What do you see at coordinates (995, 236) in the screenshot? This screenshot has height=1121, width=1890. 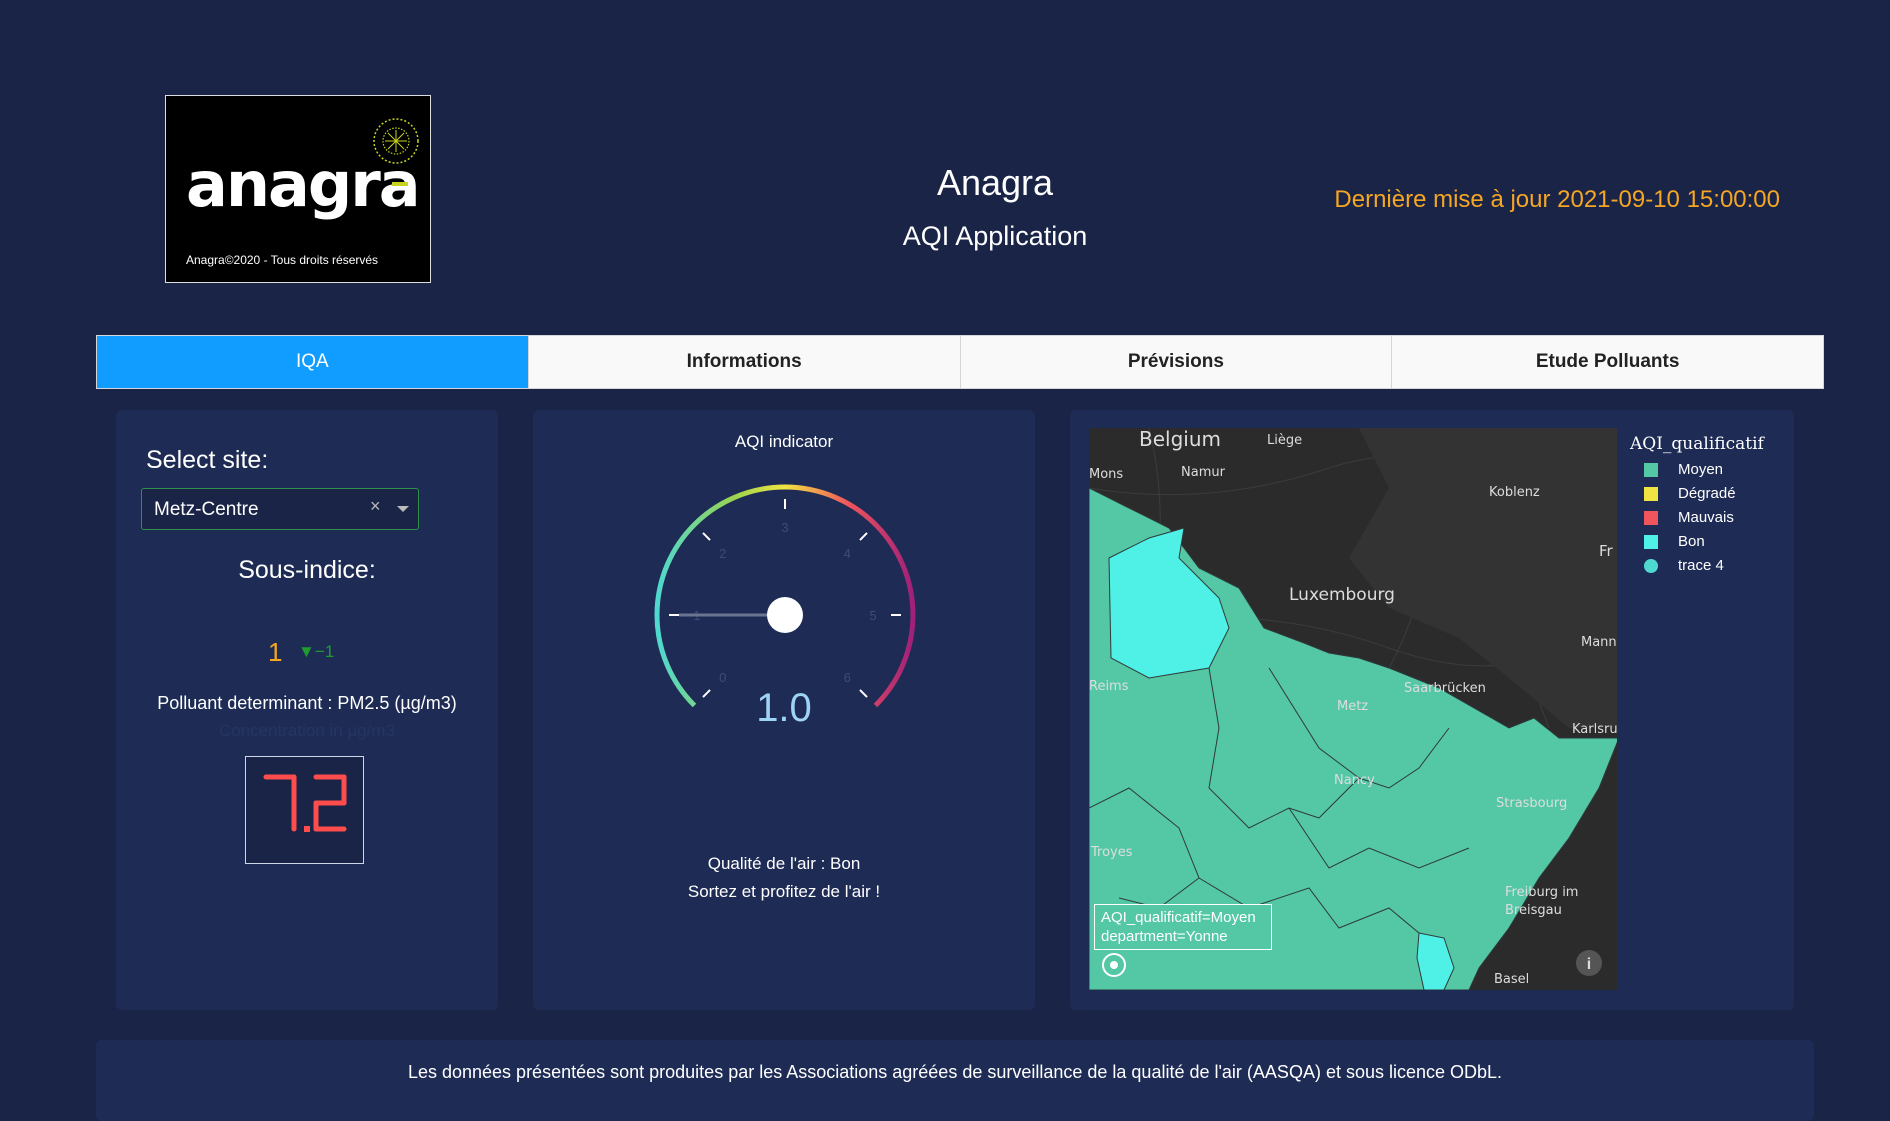 I see `app-subtitle: AQI Application` at bounding box center [995, 236].